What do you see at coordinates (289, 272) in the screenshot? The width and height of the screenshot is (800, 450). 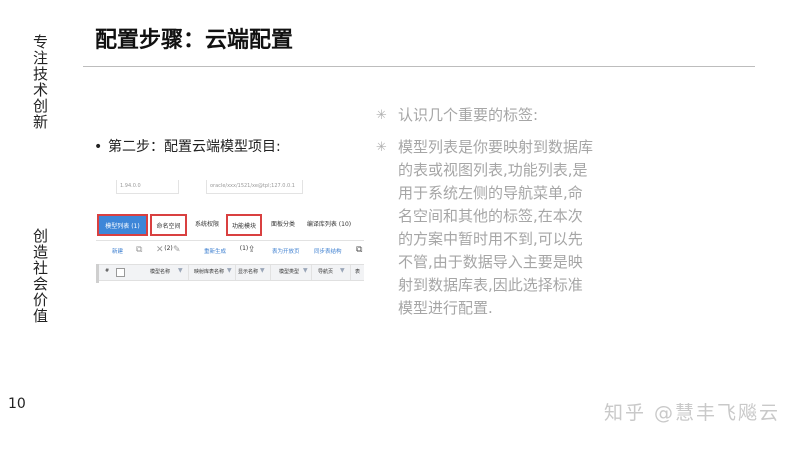 I see `column-model-type: 模型类型` at bounding box center [289, 272].